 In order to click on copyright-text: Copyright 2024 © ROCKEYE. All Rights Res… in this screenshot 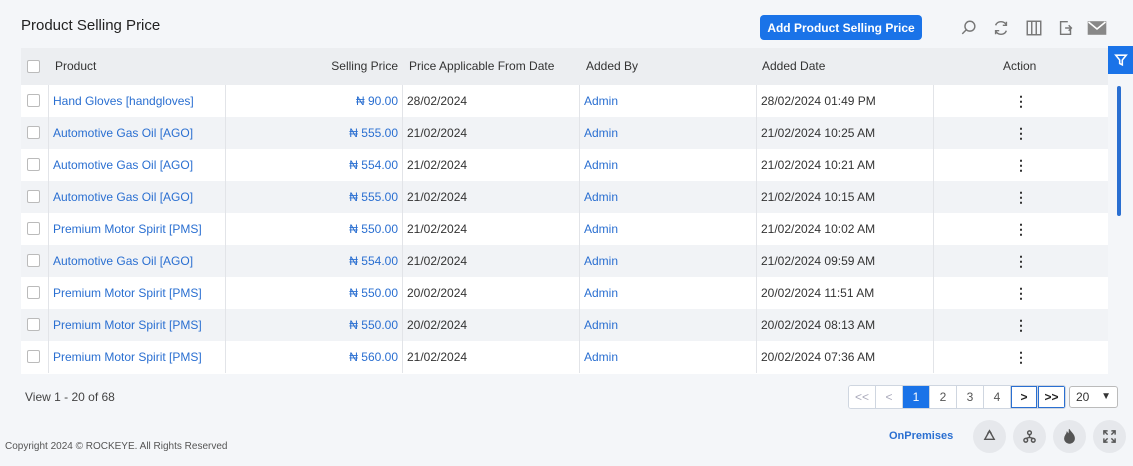, I will do `click(116, 446)`.